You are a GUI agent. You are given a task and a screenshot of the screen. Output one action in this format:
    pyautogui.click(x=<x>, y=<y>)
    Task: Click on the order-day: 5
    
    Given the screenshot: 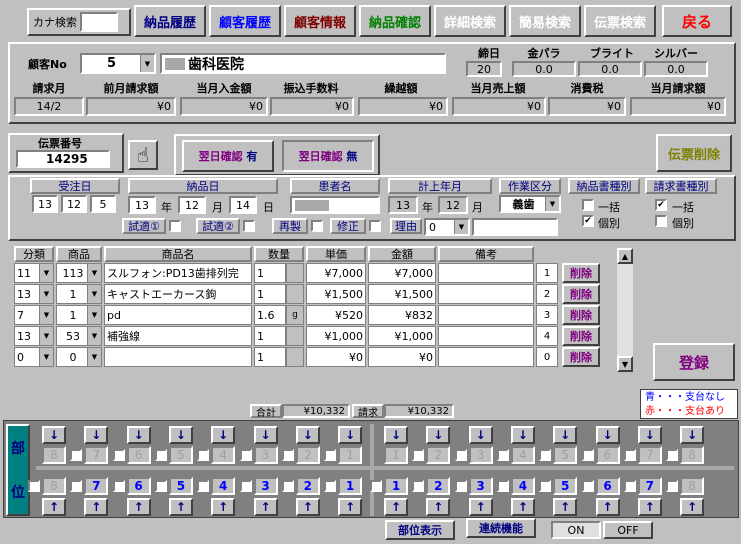 What is the action you would take?
    pyautogui.click(x=103, y=204)
    